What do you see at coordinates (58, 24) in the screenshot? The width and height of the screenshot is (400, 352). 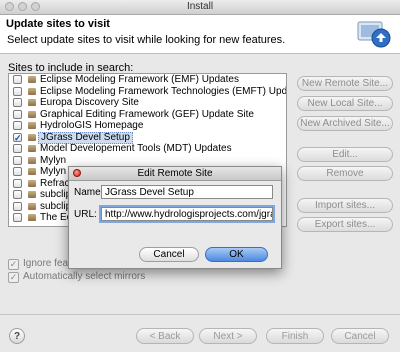 I see `page-title: Update sites to visit` at bounding box center [58, 24].